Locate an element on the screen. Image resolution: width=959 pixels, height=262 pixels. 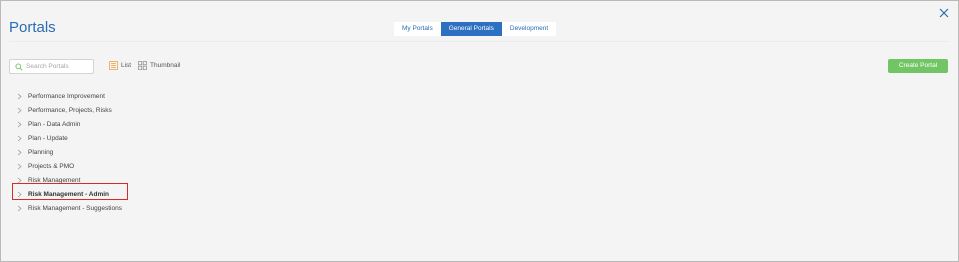
header-divider is located at coordinates (479, 41).